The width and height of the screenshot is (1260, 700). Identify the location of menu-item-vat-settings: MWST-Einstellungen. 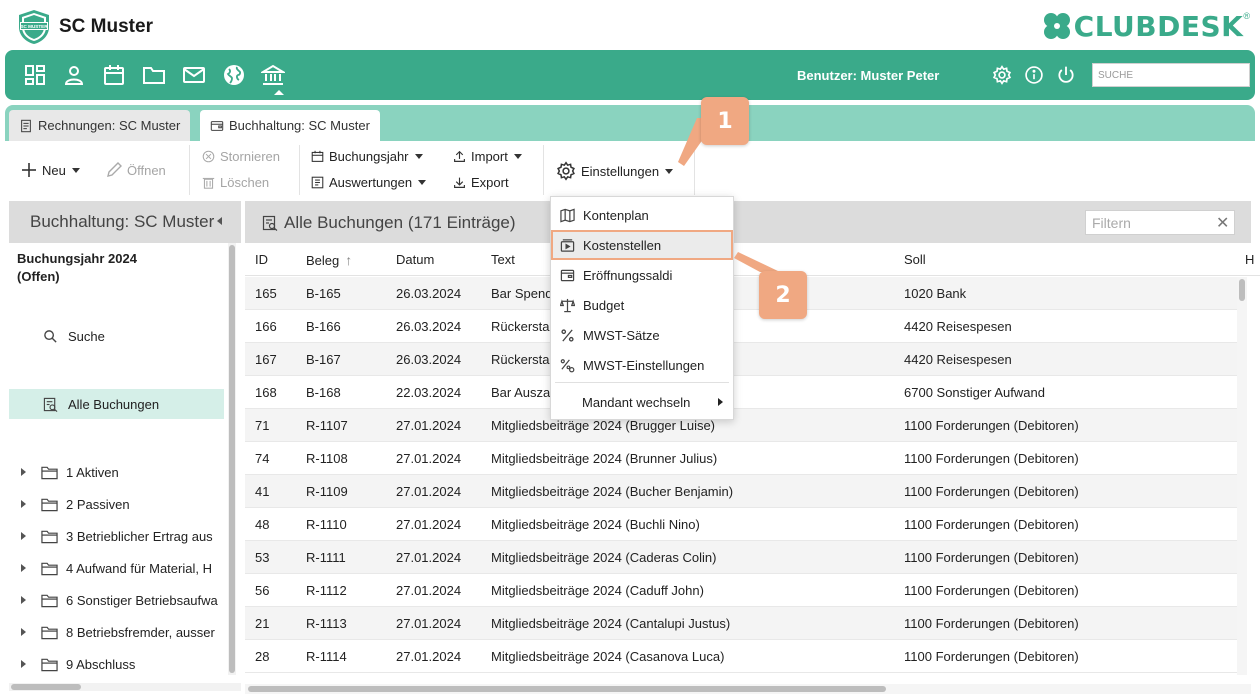
(642, 365).